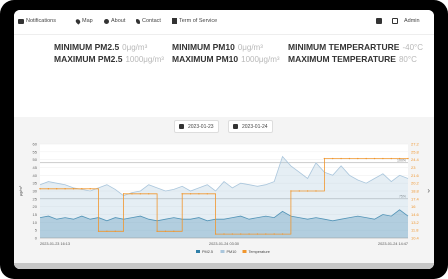 This screenshot has height=279, width=448. Describe the element at coordinates (415, 144) in the screenshot. I see `right-tick-label: 27.2` at that location.